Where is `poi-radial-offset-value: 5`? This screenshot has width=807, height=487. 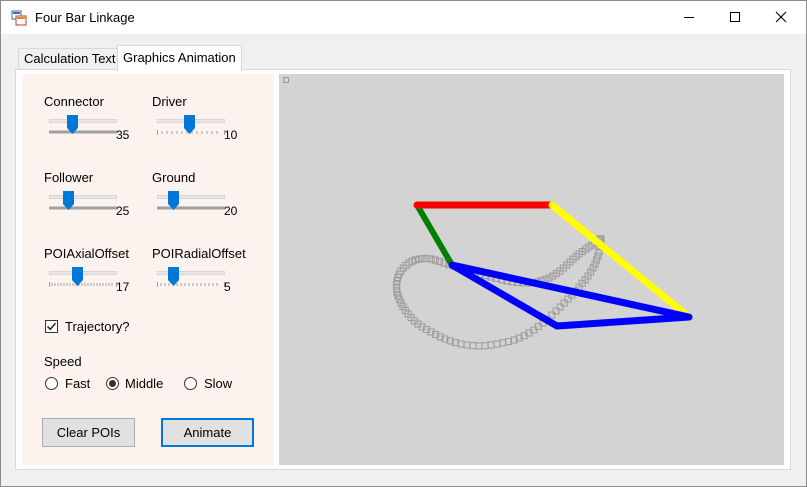
poi-radial-offset-value: 5 is located at coordinates (227, 287).